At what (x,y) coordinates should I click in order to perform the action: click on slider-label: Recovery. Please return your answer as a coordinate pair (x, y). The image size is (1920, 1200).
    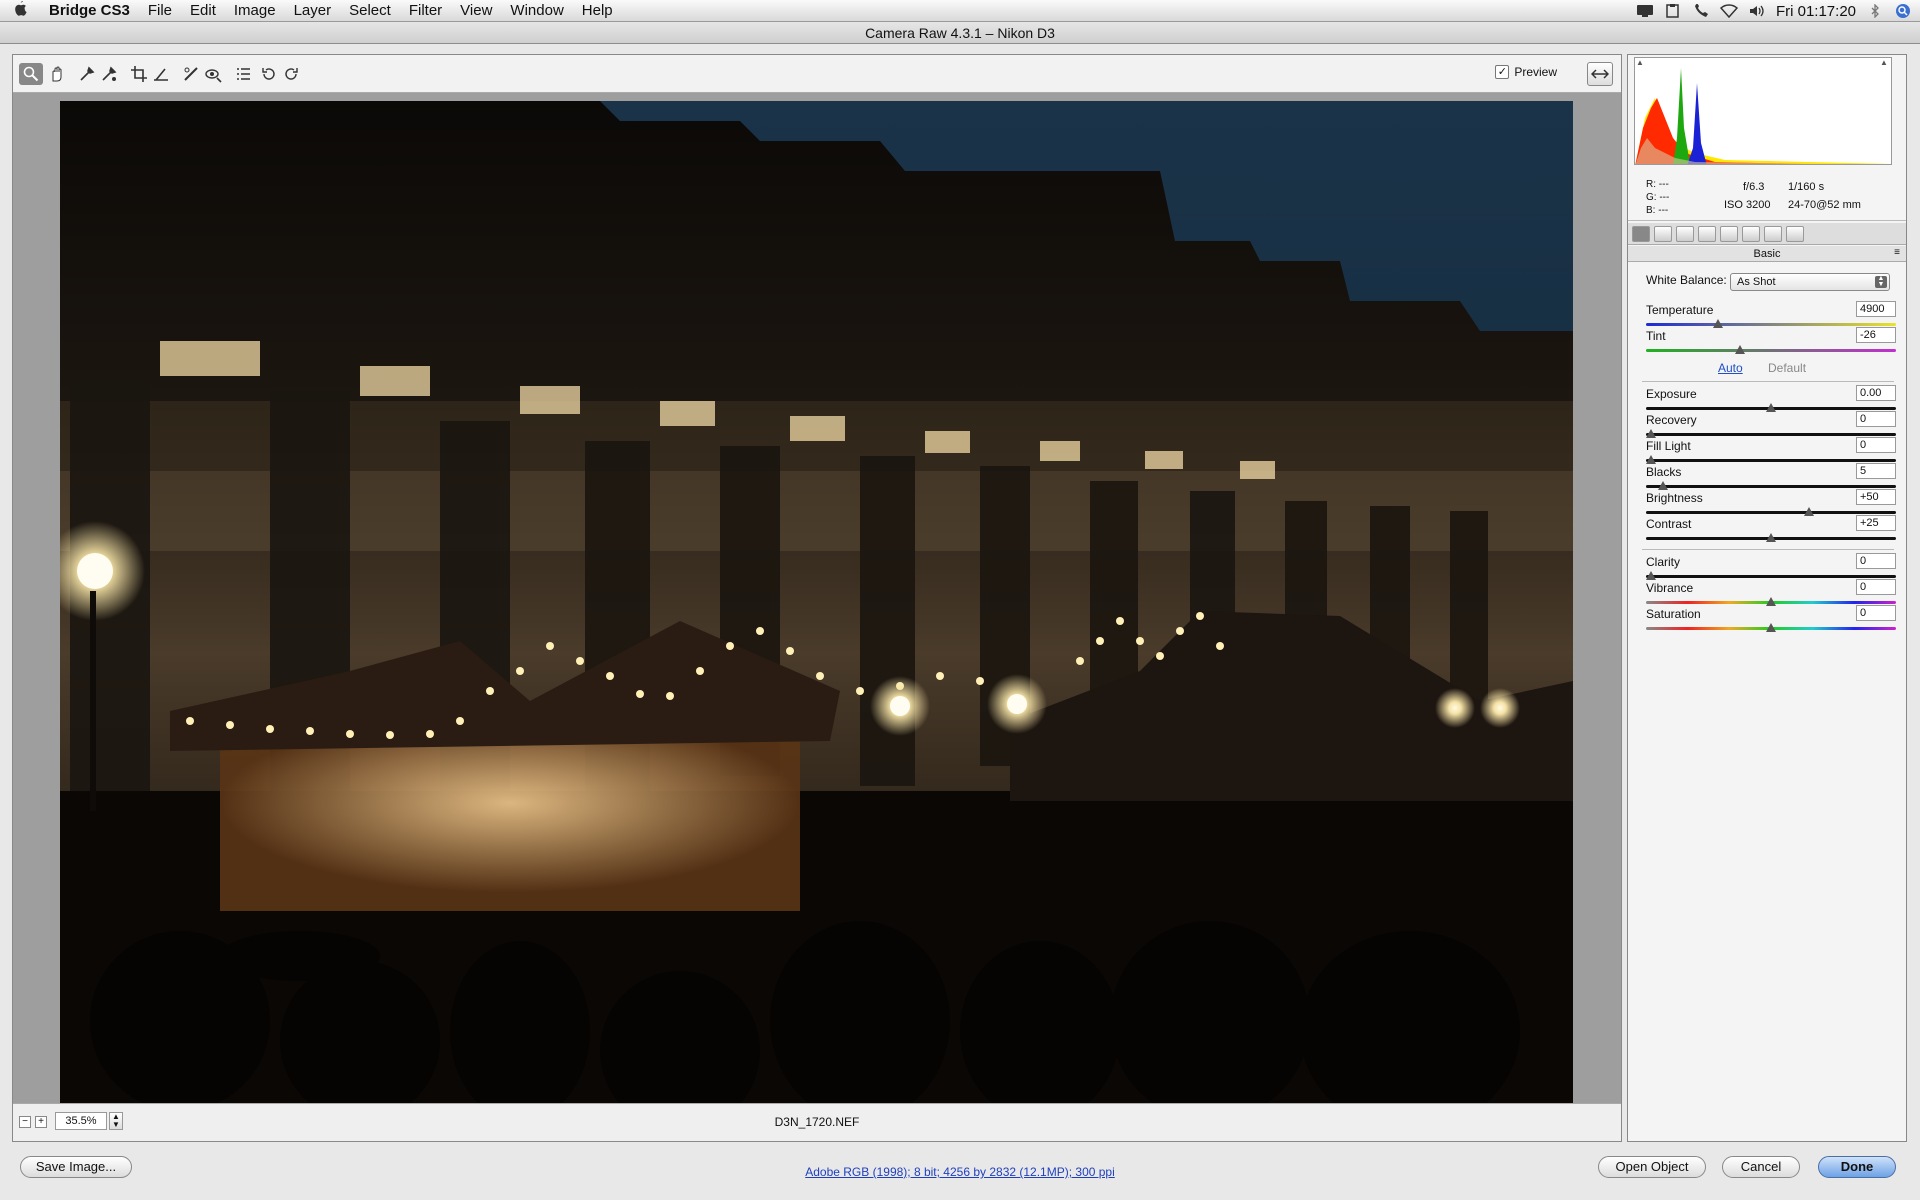
    Looking at the image, I should click on (1671, 420).